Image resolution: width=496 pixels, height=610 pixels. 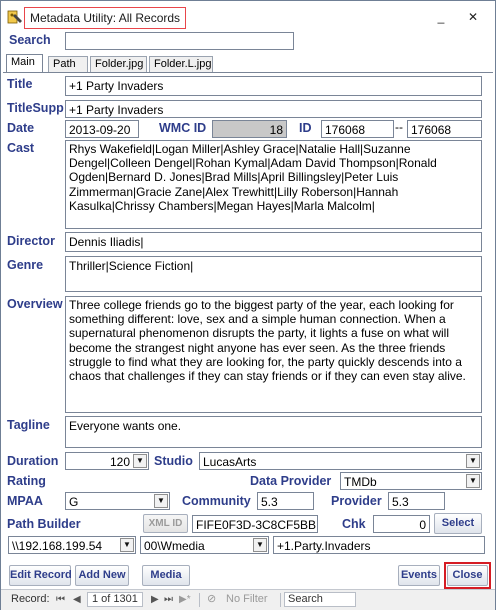 I want to click on record-label: Record:, so click(x=30, y=599).